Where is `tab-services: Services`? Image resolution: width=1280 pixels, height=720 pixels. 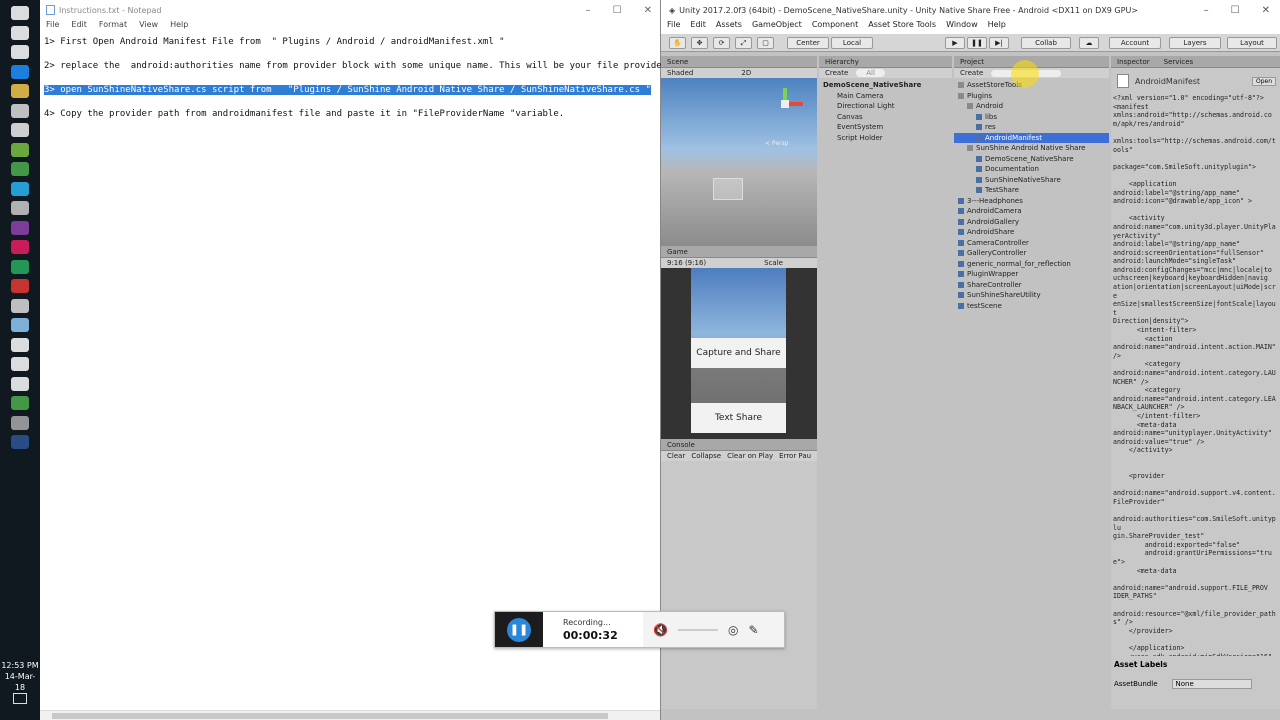
tab-services: Services is located at coordinates (1179, 62).